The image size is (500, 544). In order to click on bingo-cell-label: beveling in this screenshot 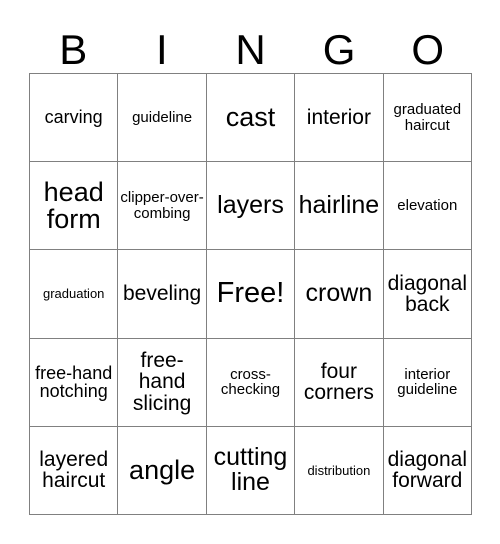, I will do `click(162, 294)`.